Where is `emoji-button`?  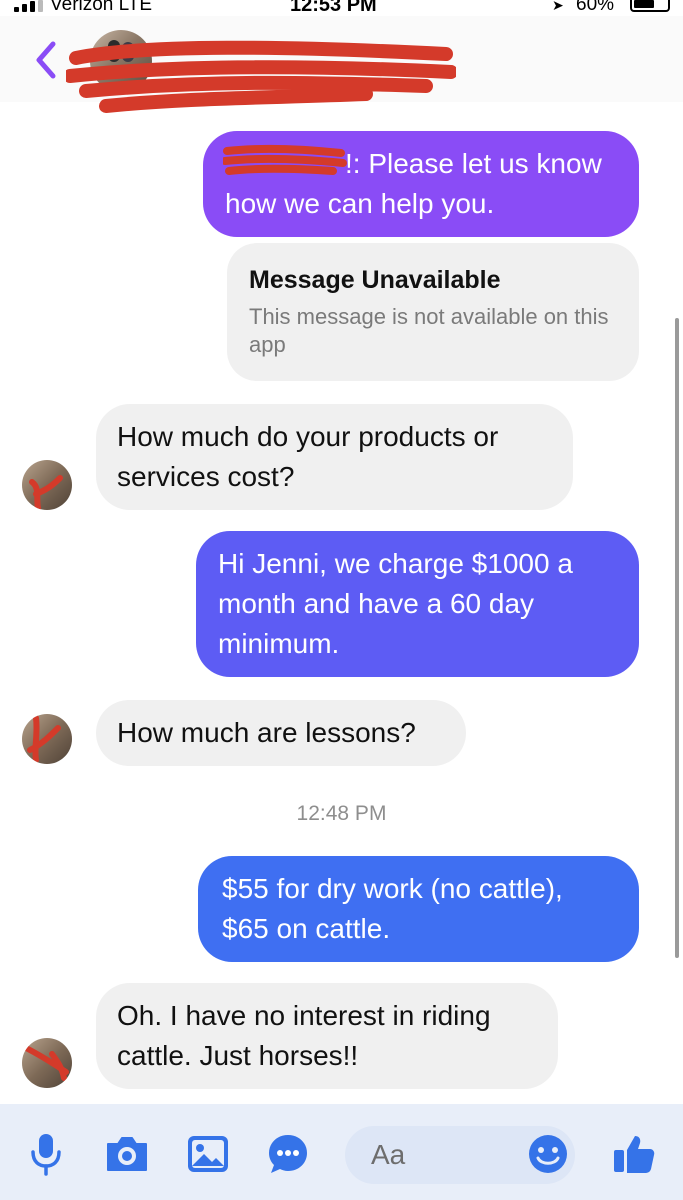 emoji-button is located at coordinates (548, 1154).